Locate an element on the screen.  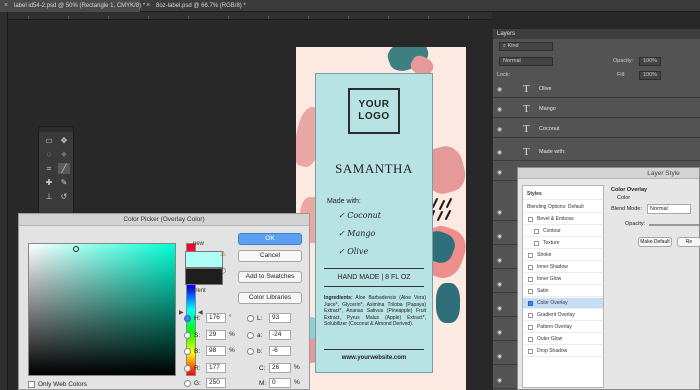
green-radio is located at coordinates (187, 383).